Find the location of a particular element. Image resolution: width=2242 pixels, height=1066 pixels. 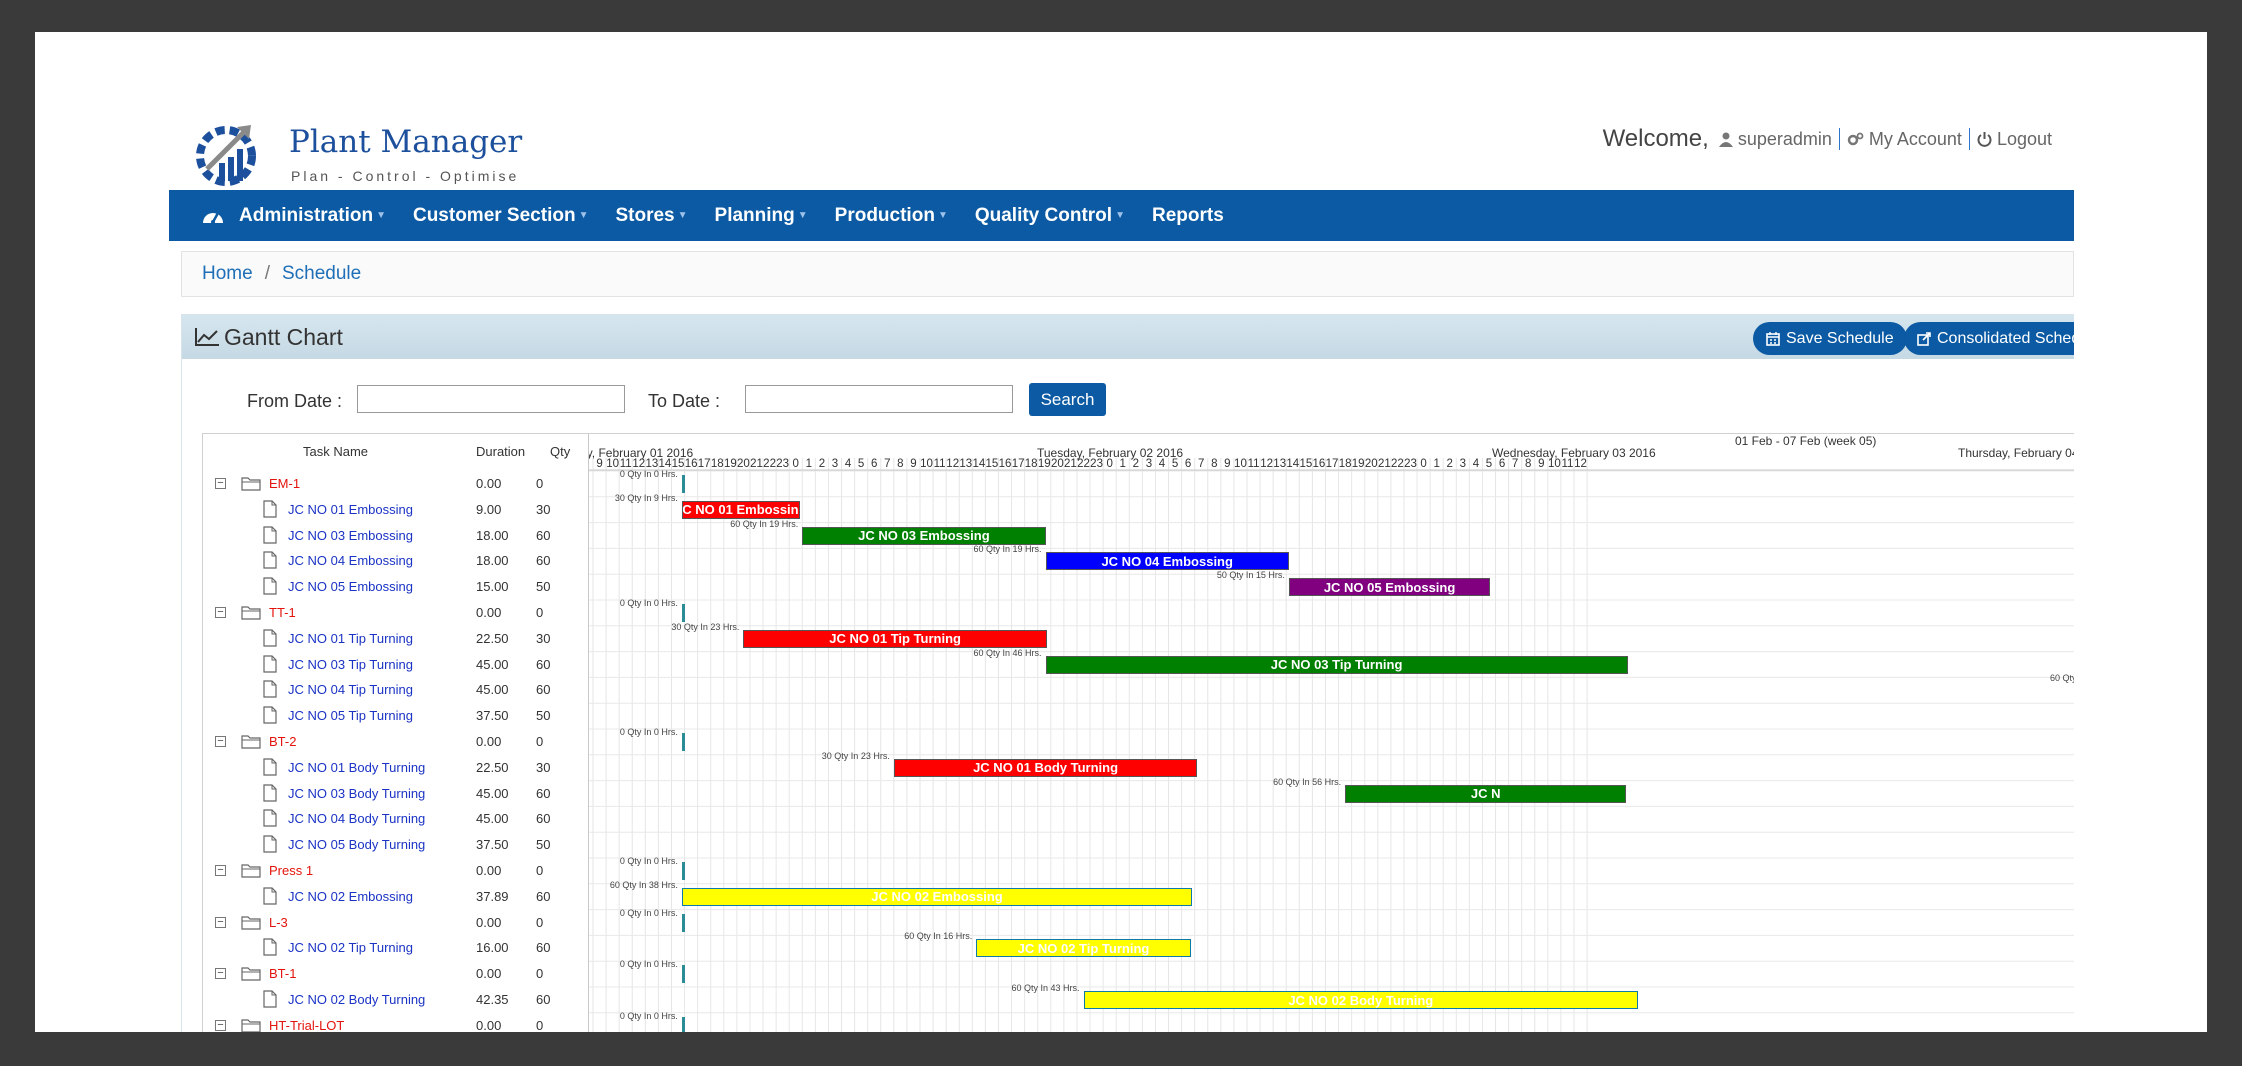

task-row: JC NO 02 Embossing 37.89 60 is located at coordinates (395, 897).